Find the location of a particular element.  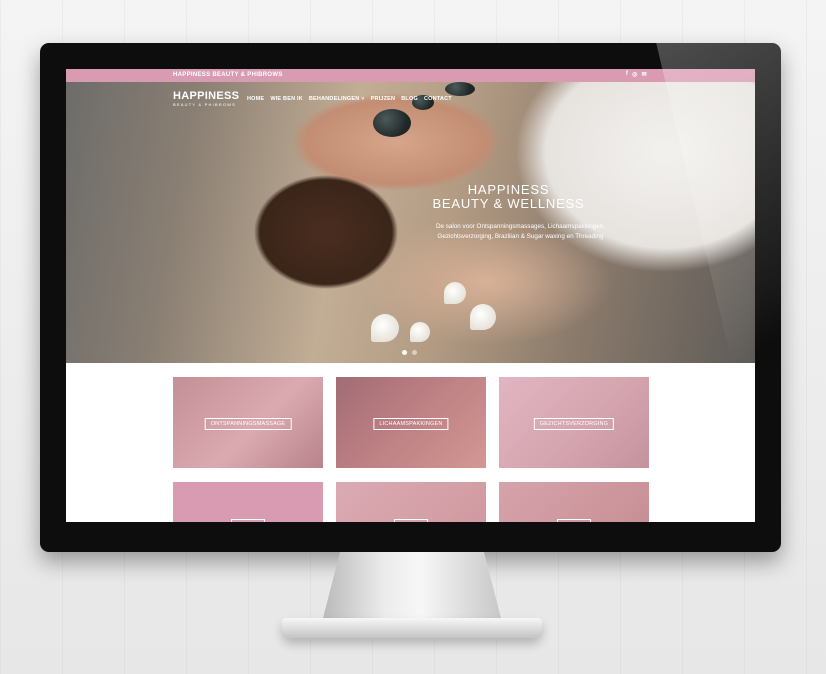

facebook-icon: f is located at coordinates (627, 74).